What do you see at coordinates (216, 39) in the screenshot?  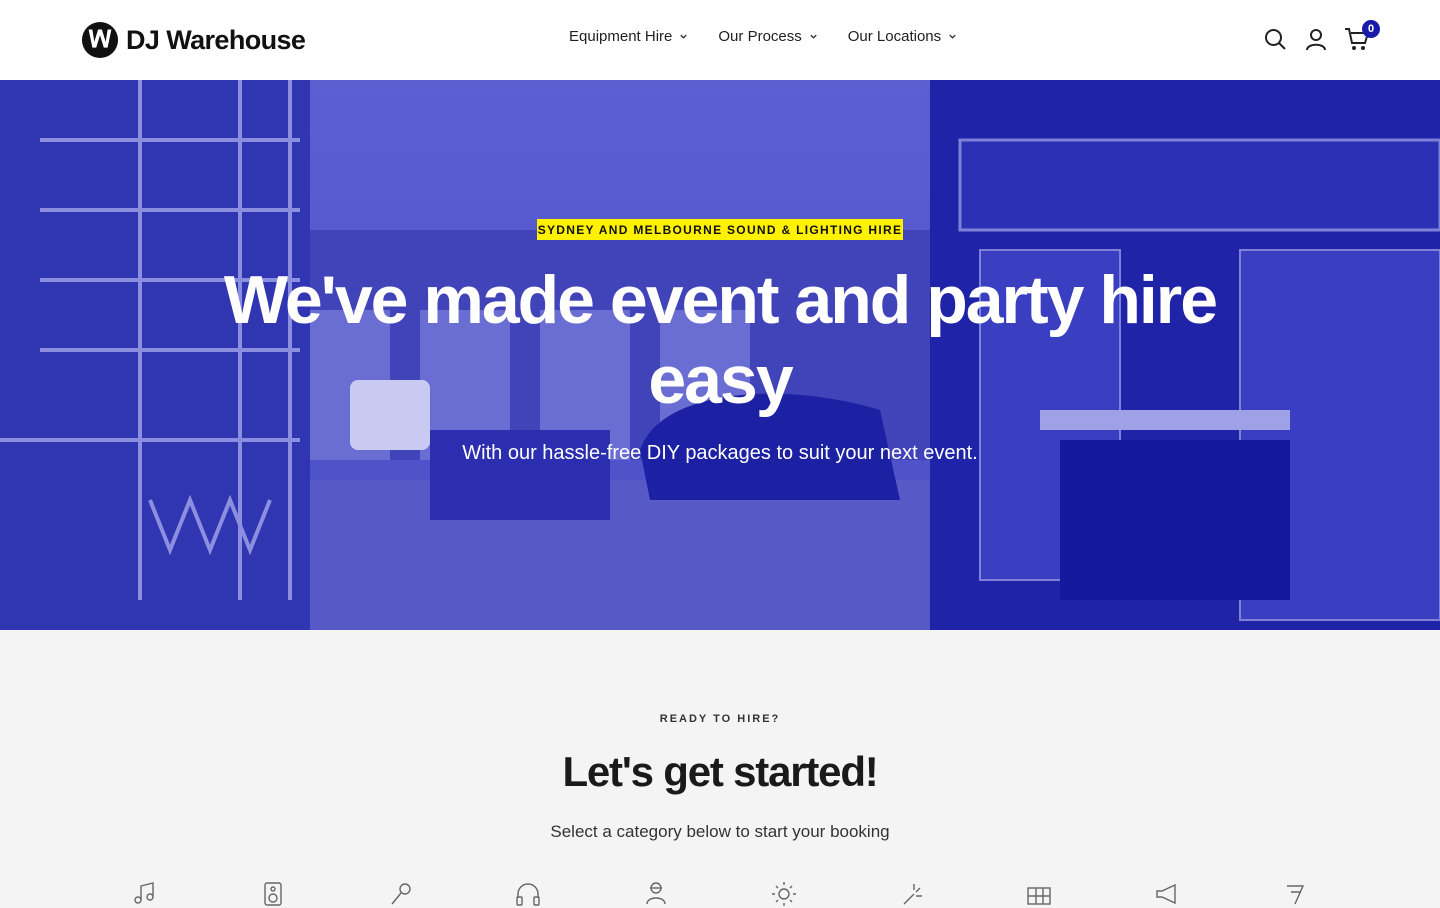 I see `logo-text: DJ Warehouse` at bounding box center [216, 39].